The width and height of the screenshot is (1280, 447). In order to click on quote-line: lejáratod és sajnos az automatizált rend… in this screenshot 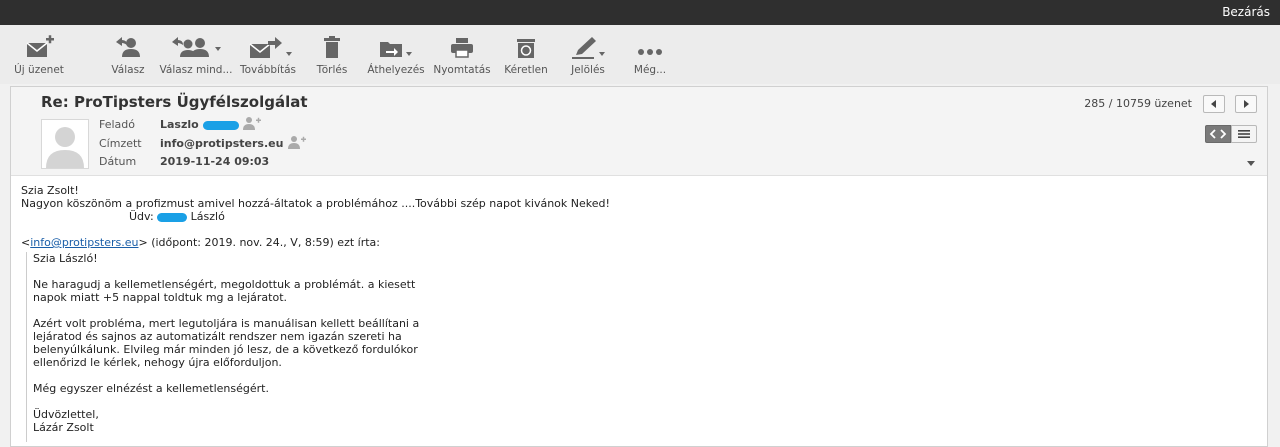, I will do `click(217, 336)`.